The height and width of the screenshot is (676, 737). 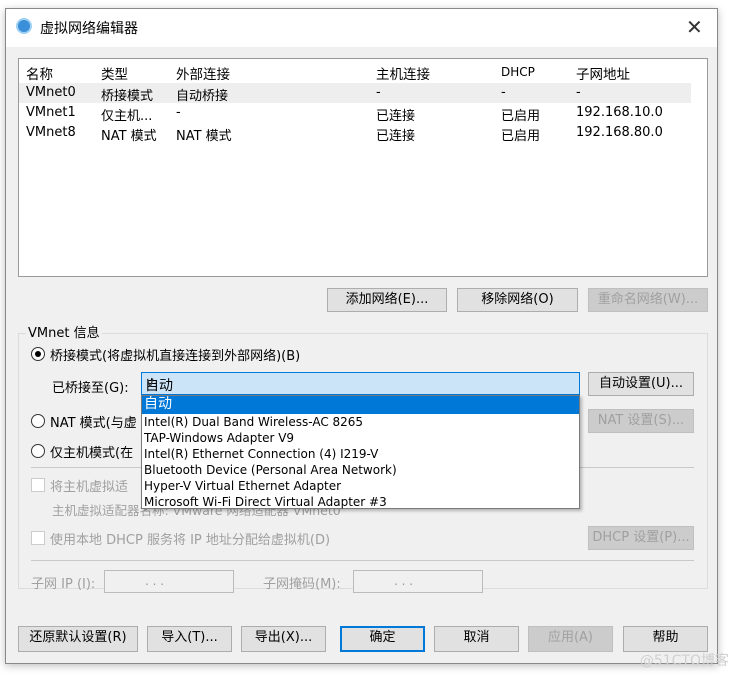 I want to click on cancel-button: 取消, so click(x=476, y=639).